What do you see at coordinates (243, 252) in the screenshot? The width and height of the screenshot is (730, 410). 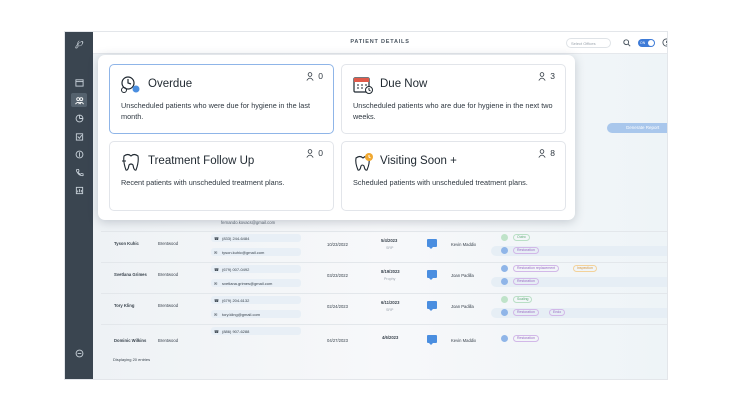 I see `email: tyson.kuhic@gmail.com` at bounding box center [243, 252].